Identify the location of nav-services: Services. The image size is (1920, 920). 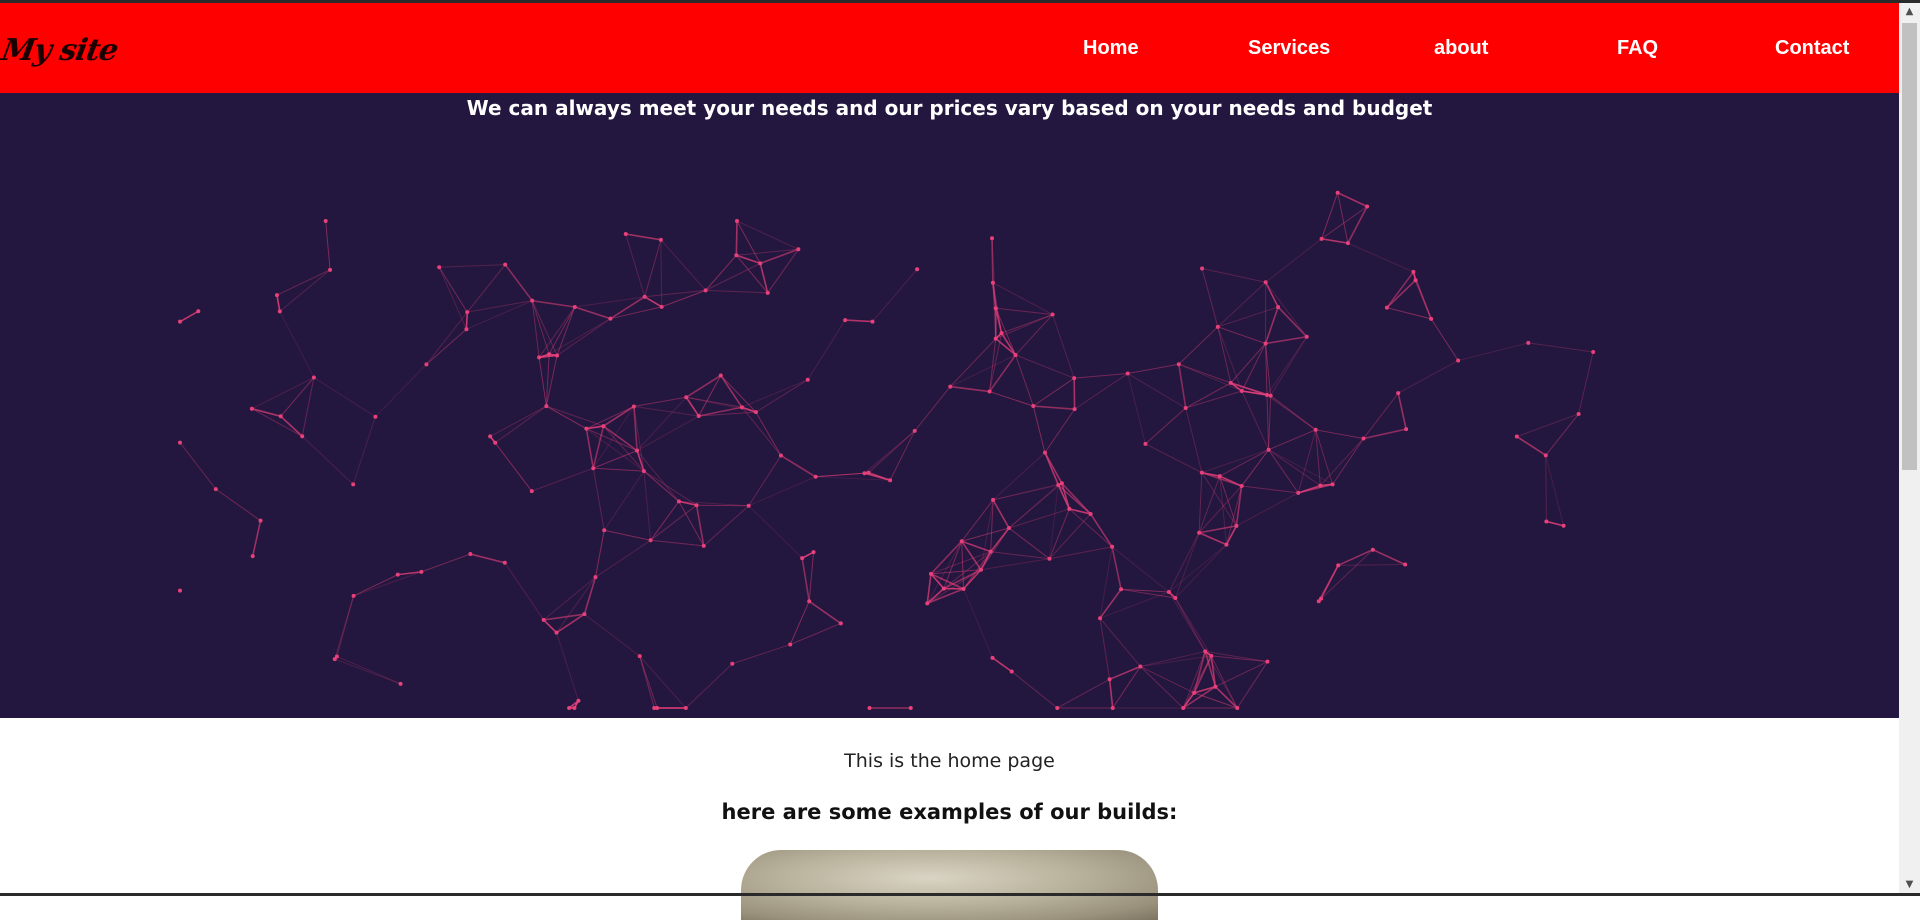
(1289, 48).